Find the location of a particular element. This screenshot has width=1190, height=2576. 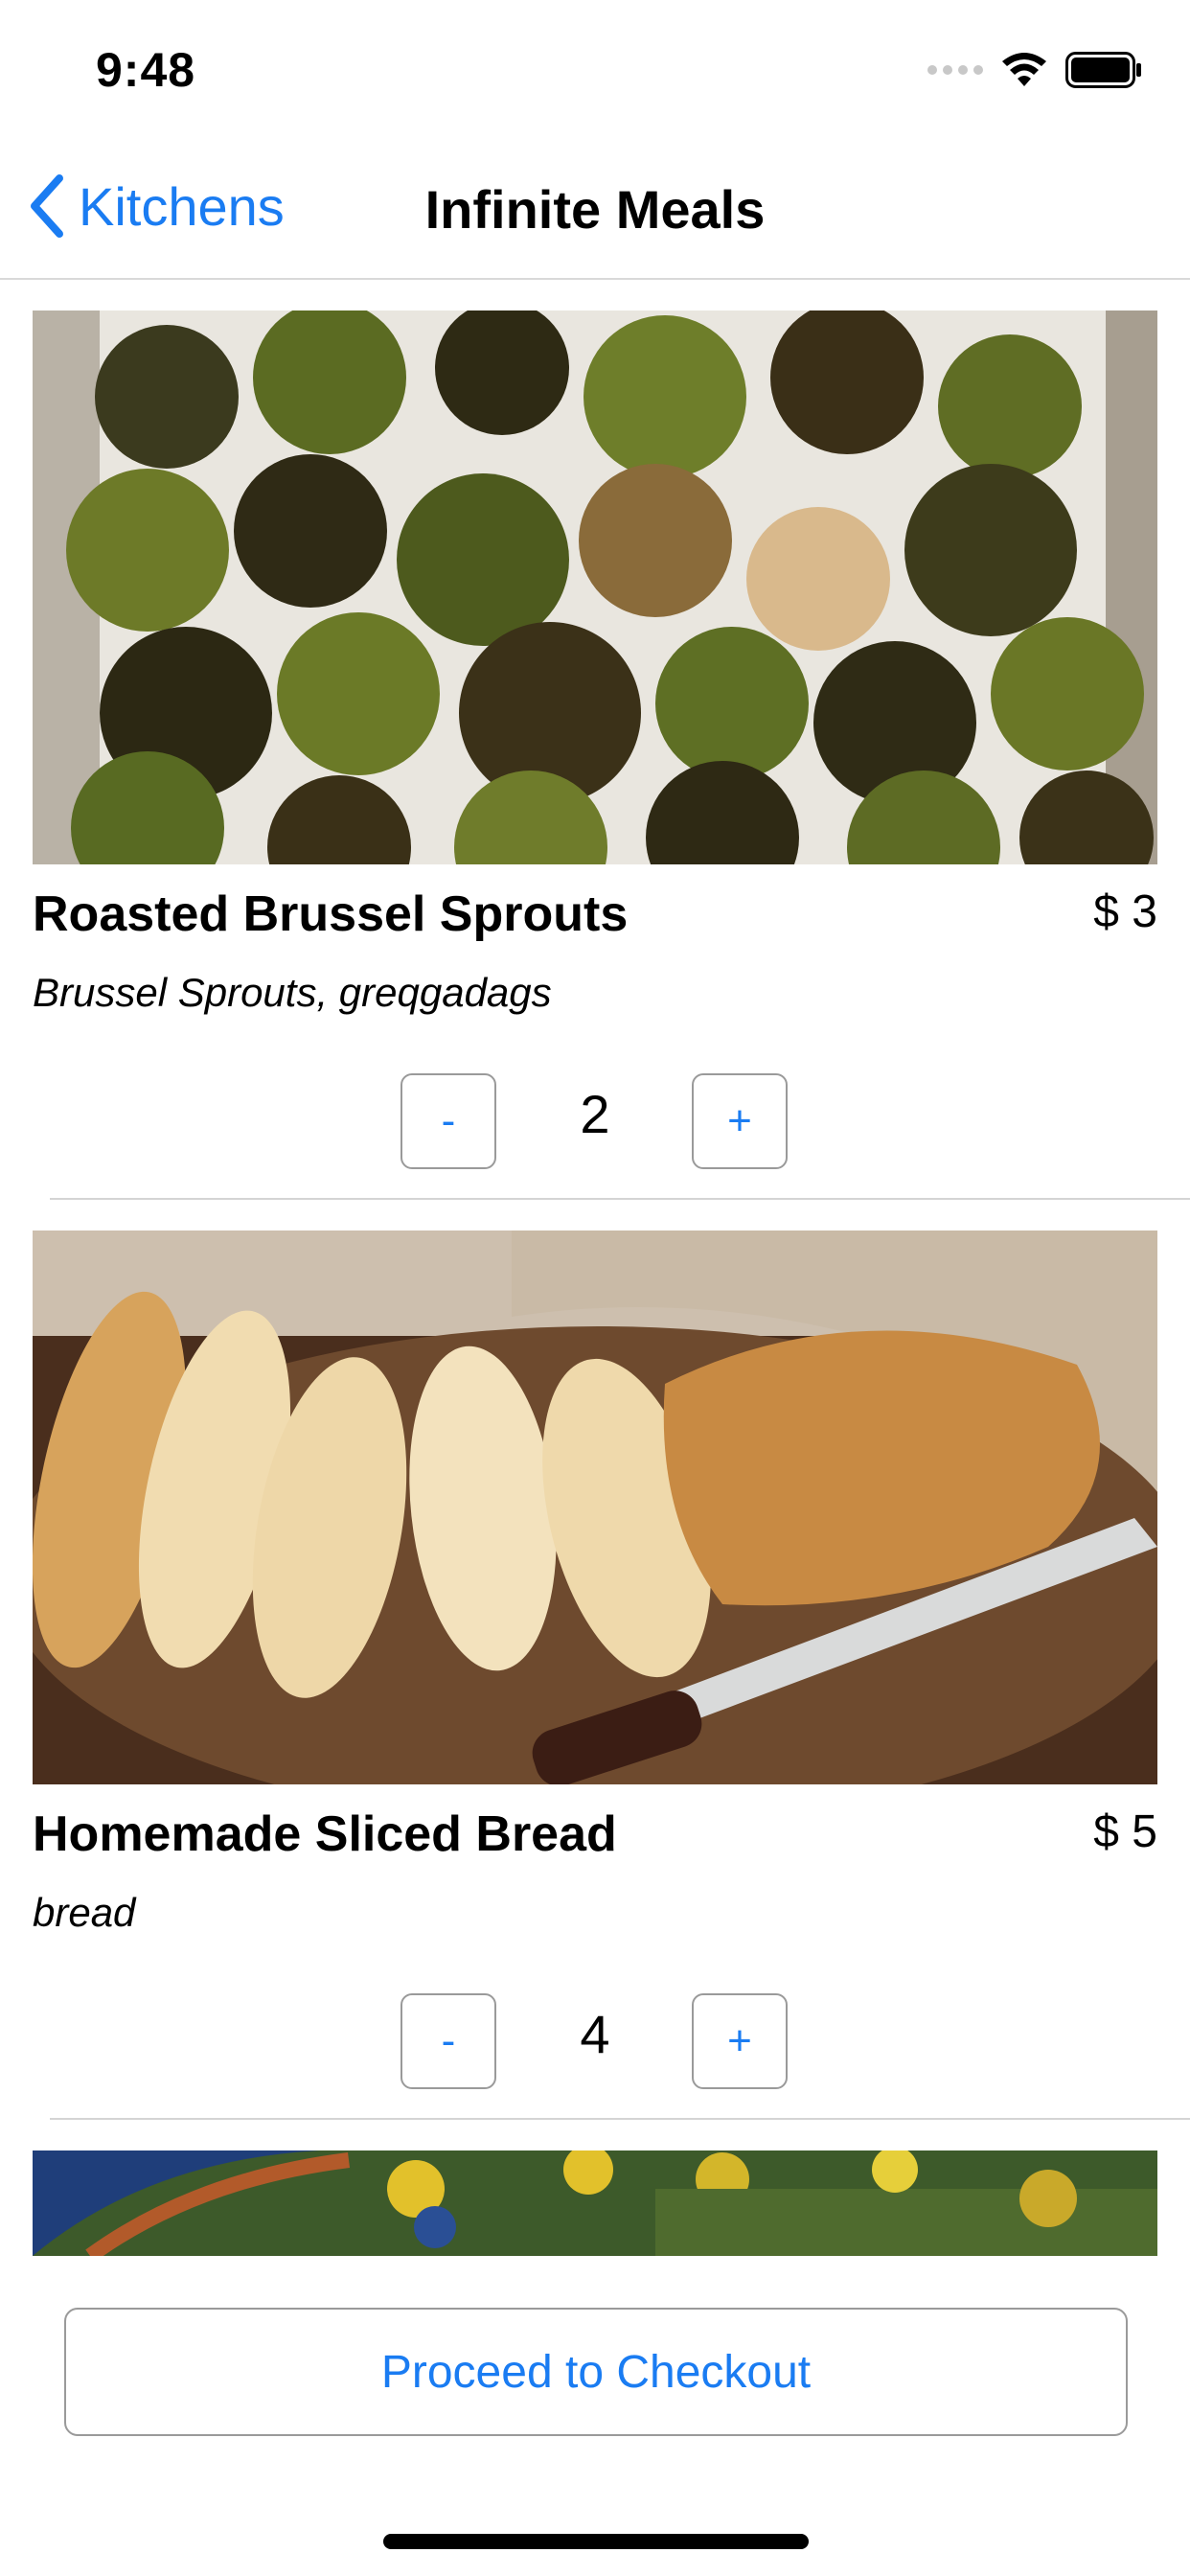

dish-price: $ 5 is located at coordinates (1125, 1832).